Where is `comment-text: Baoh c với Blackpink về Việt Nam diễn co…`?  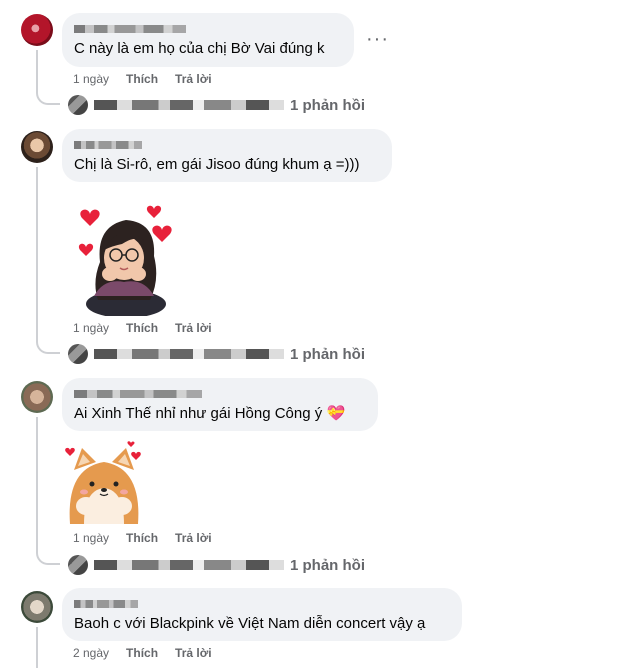 comment-text: Baoh c với Blackpink về Việt Nam diễn co… is located at coordinates (250, 623).